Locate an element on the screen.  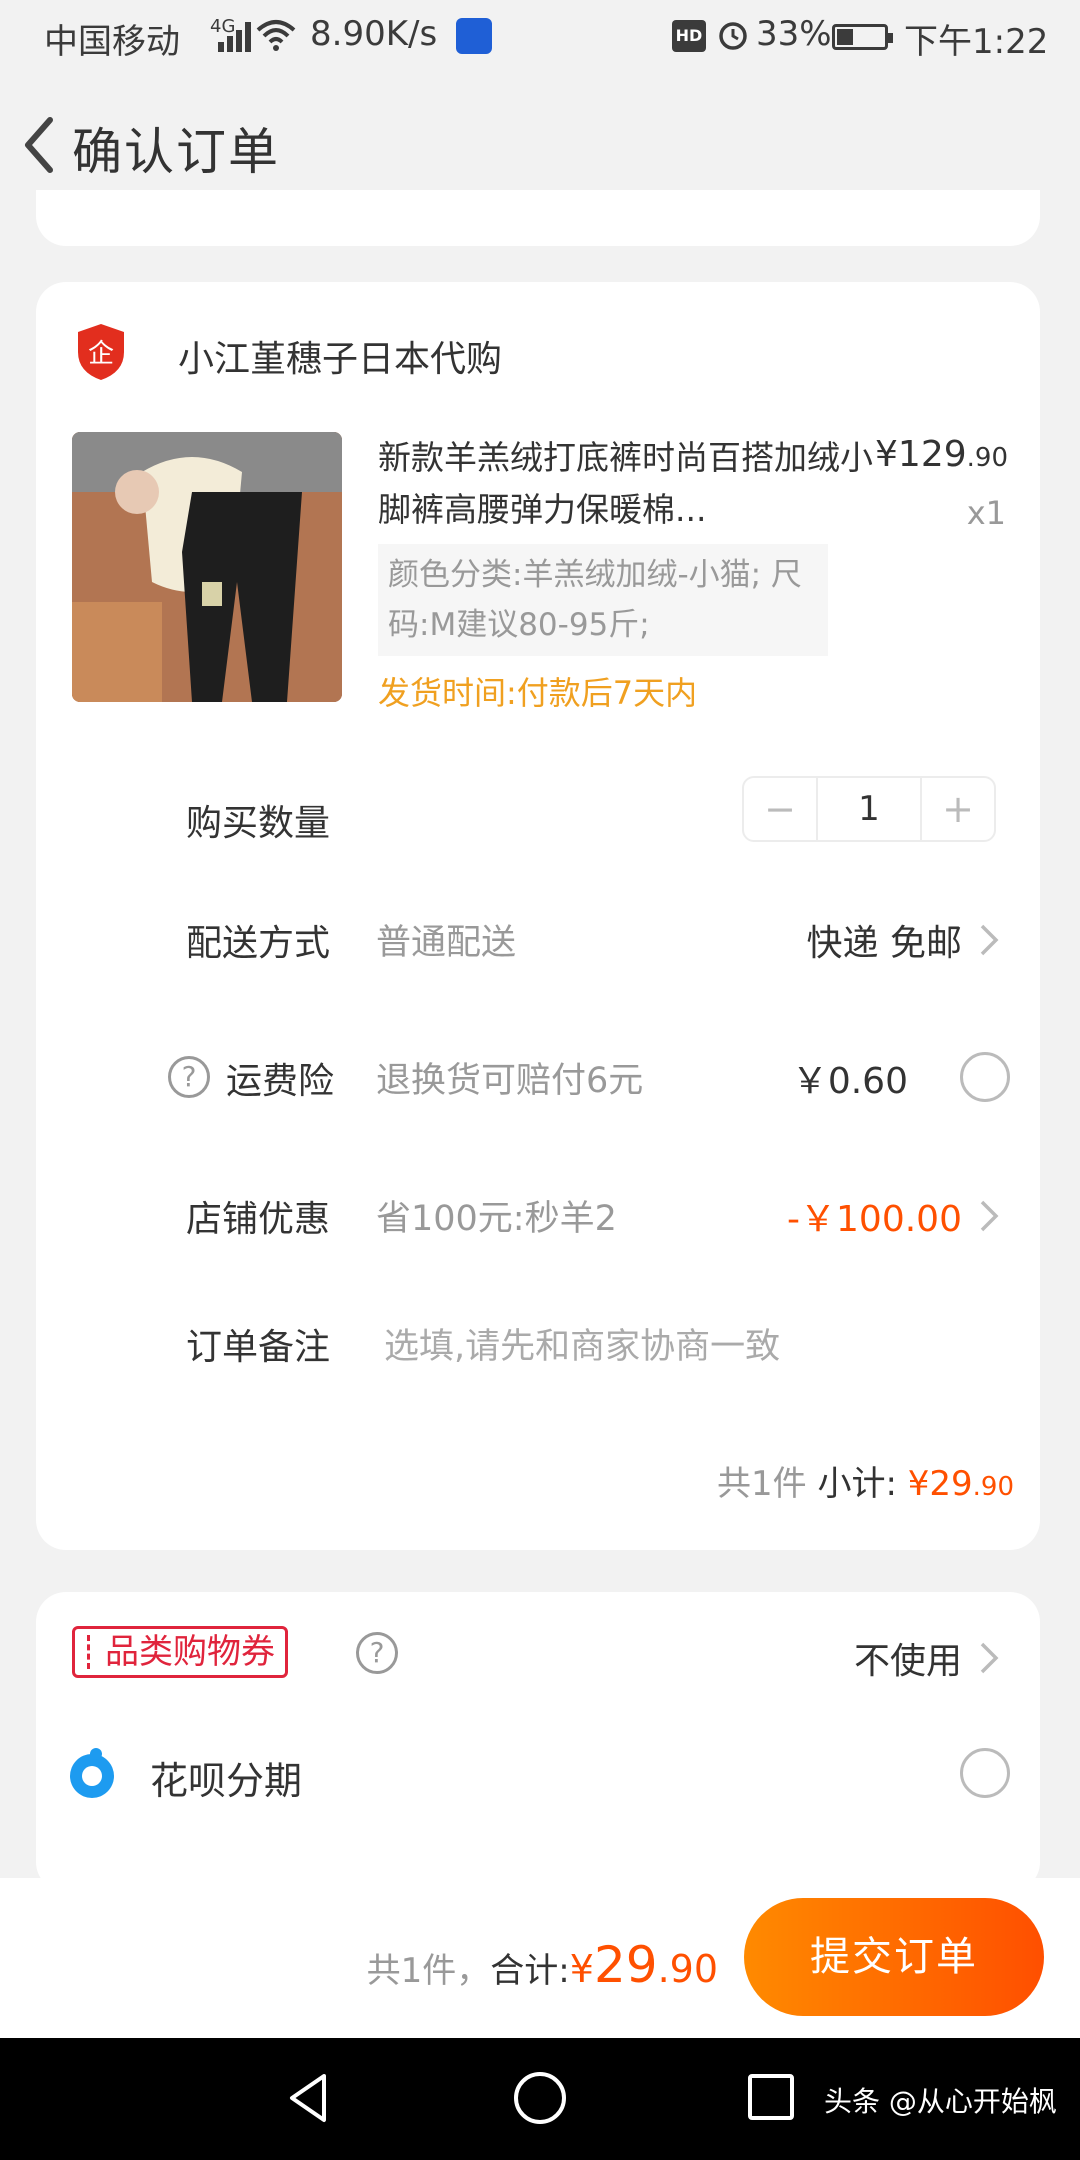
status-bar: 中国移动 4G 8.90K/s HD 33% 下午1:22 is located at coordinates (540, 36).